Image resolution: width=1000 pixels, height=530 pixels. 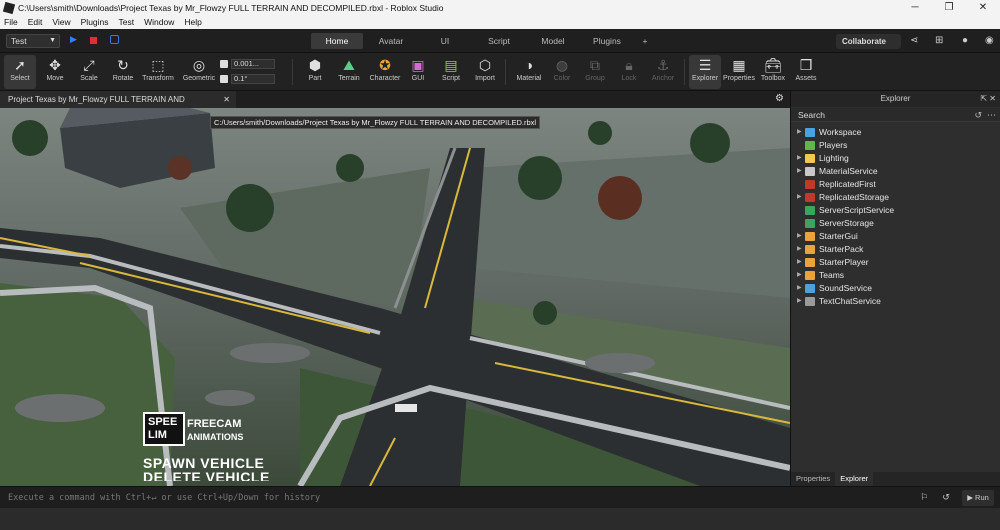 I want to click on menu-file: File, so click(x=11, y=22).